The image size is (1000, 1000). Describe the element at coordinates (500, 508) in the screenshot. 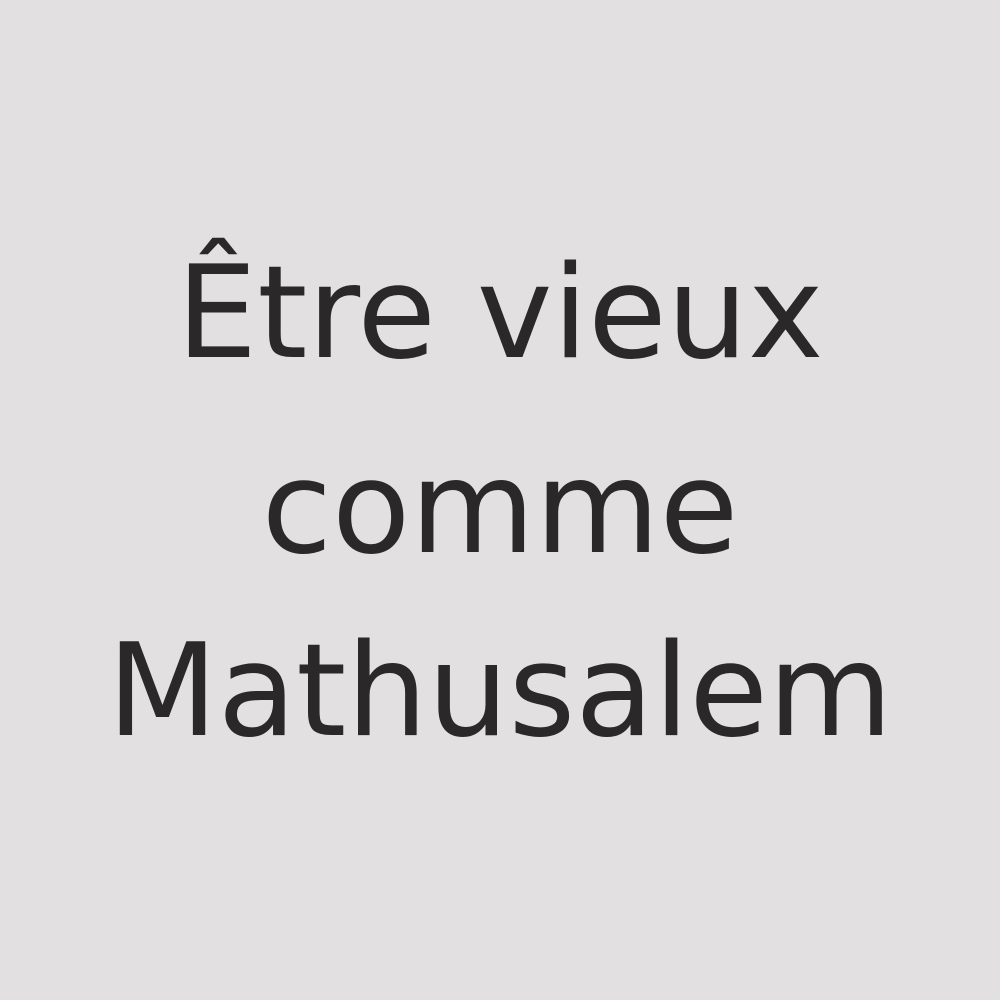

I see `expression-line-2: comme` at that location.